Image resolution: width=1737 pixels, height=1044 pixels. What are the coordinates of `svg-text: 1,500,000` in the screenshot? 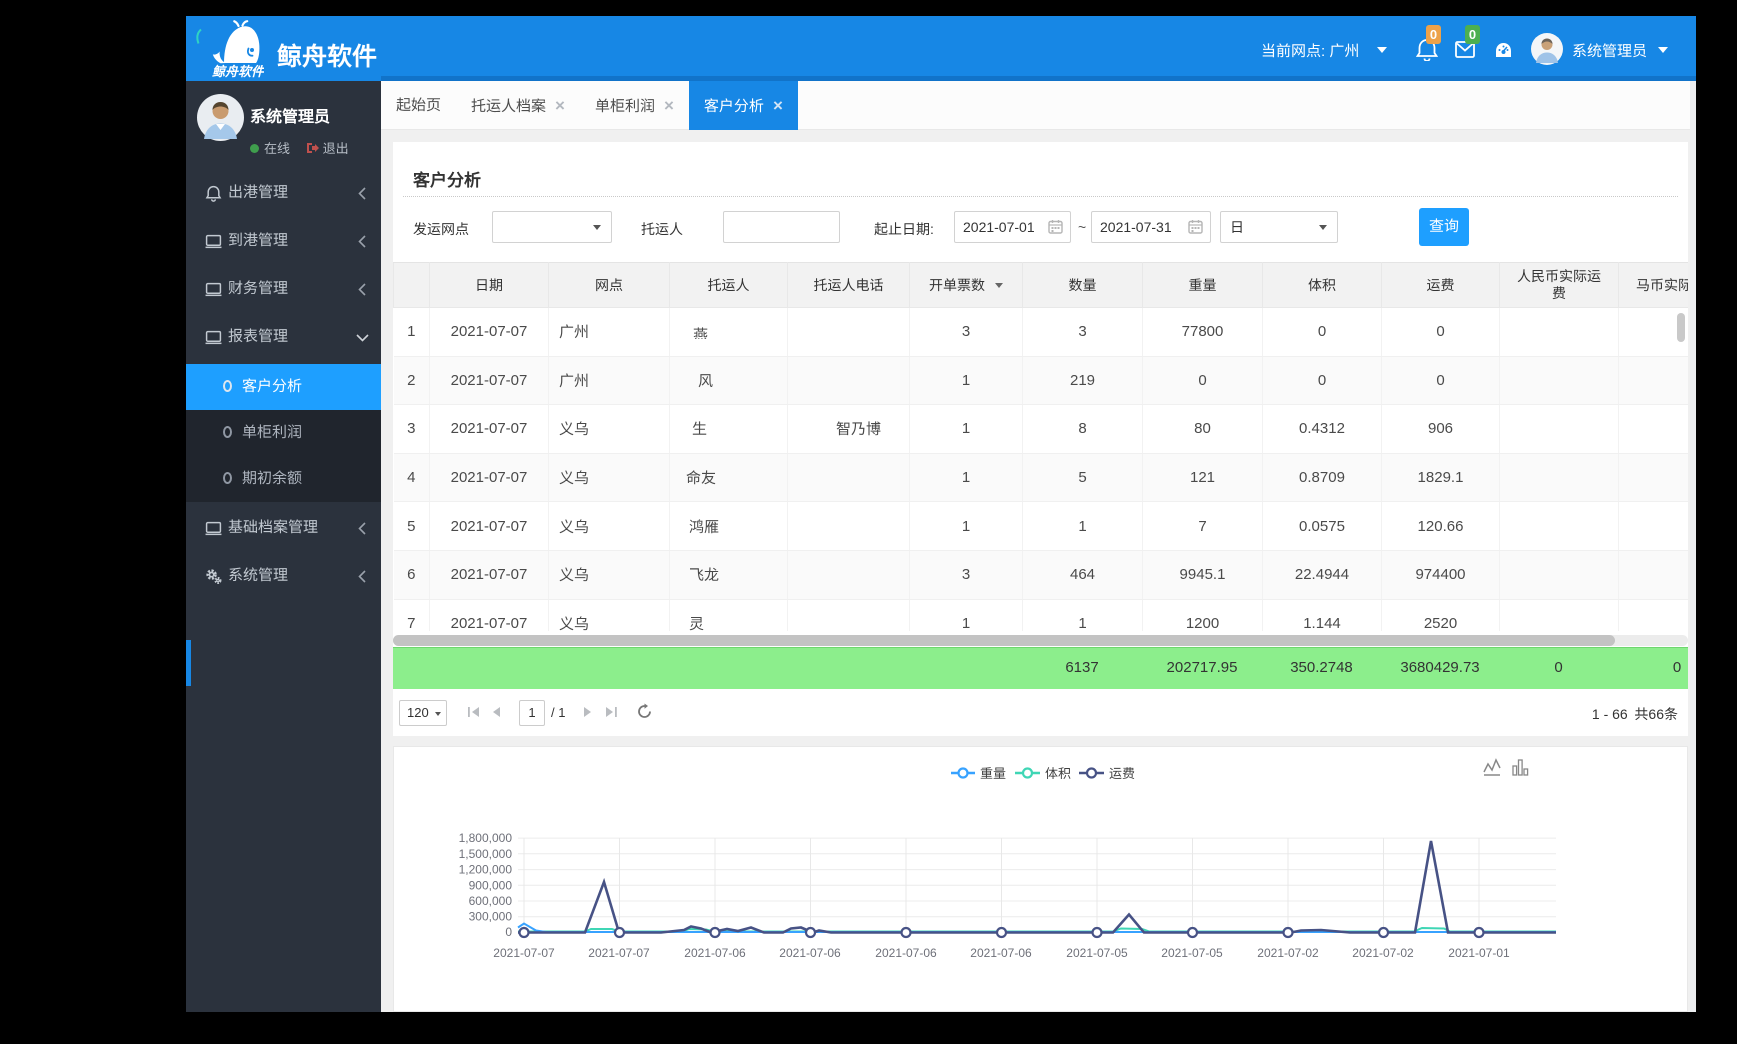 It's located at (486, 854).